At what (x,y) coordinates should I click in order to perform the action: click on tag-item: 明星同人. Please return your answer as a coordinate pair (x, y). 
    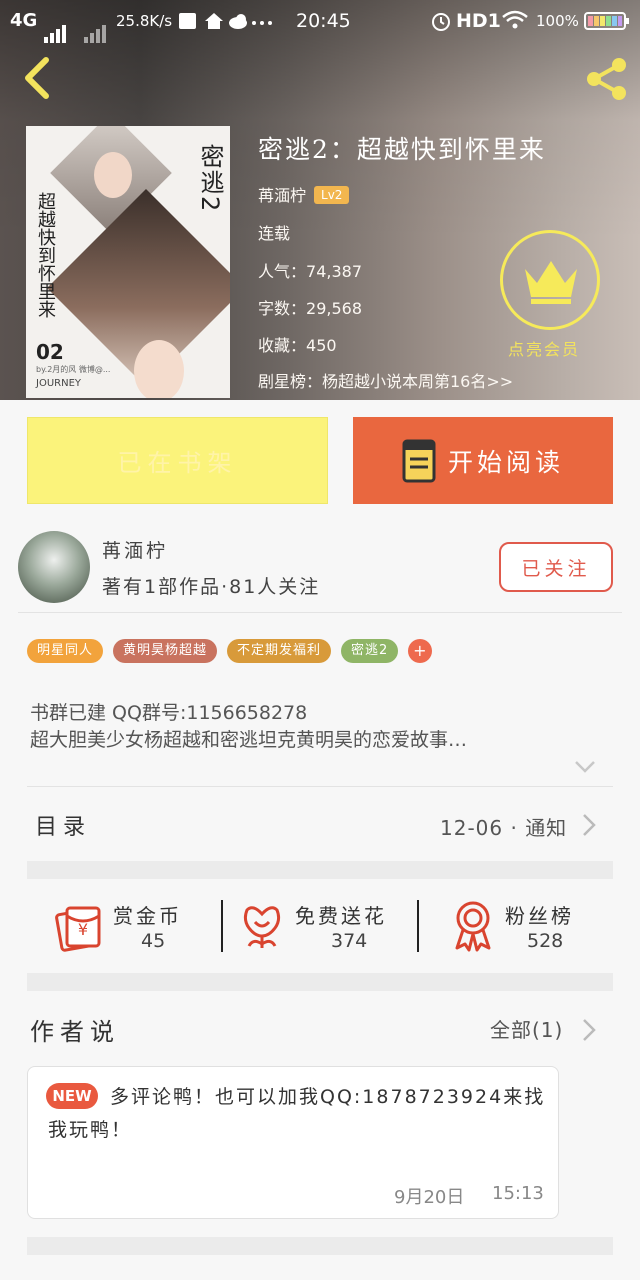
    Looking at the image, I should click on (65, 651).